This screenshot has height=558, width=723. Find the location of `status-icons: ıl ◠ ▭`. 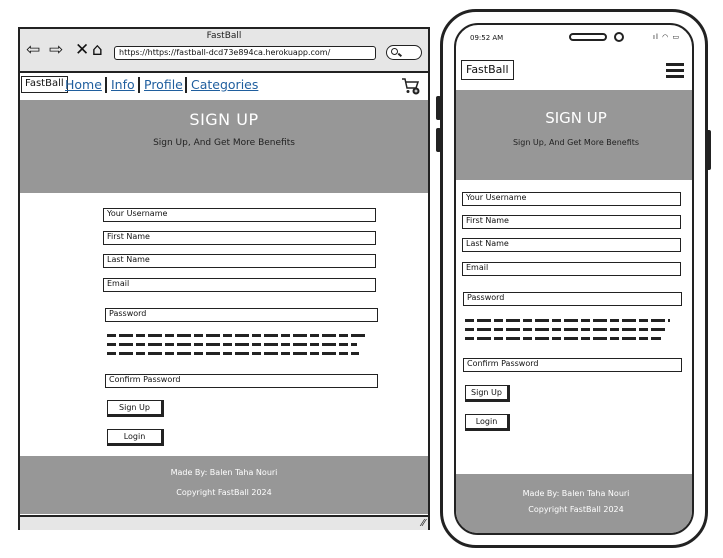

status-icons: ıl ◠ ▭ is located at coordinates (666, 37).